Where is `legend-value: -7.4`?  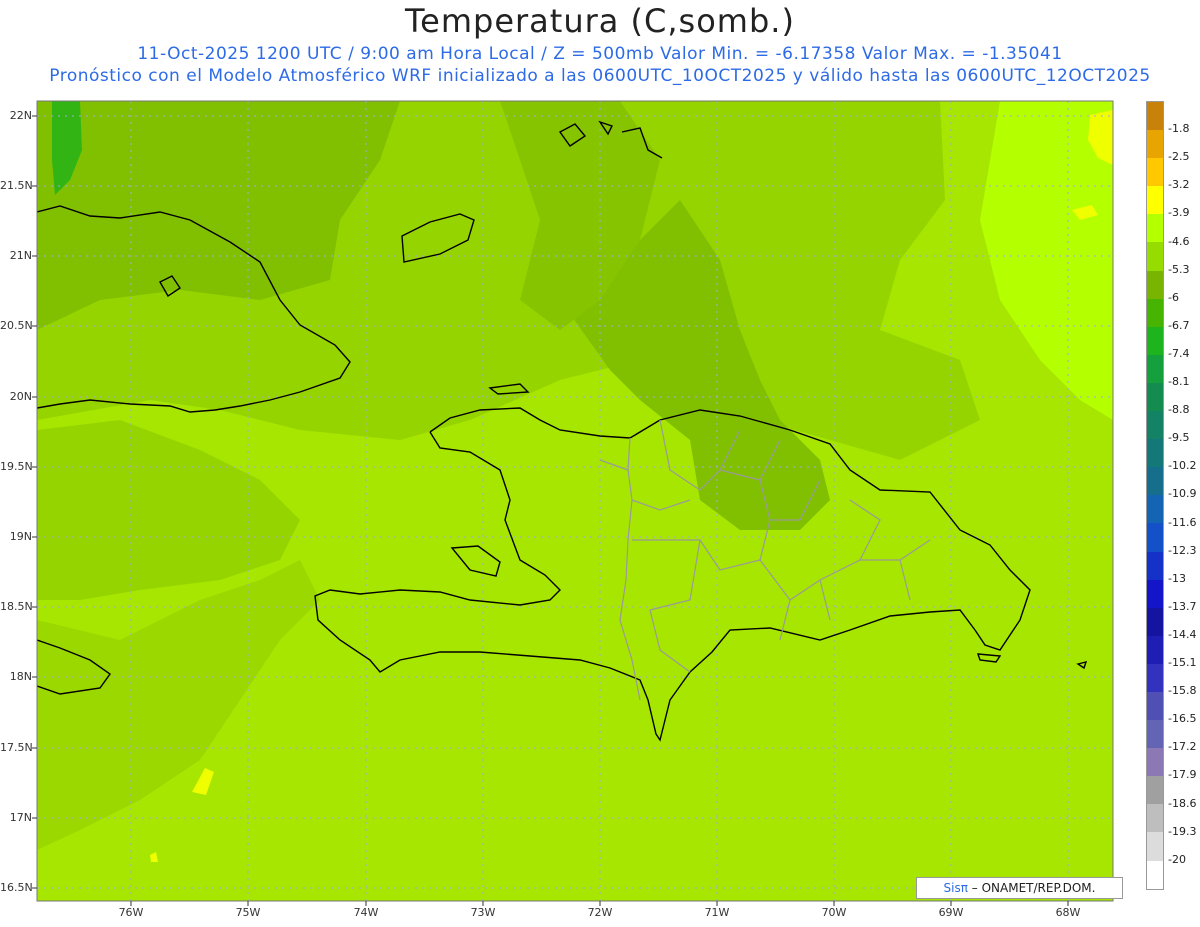
legend-value: -7.4 is located at coordinates (1179, 353).